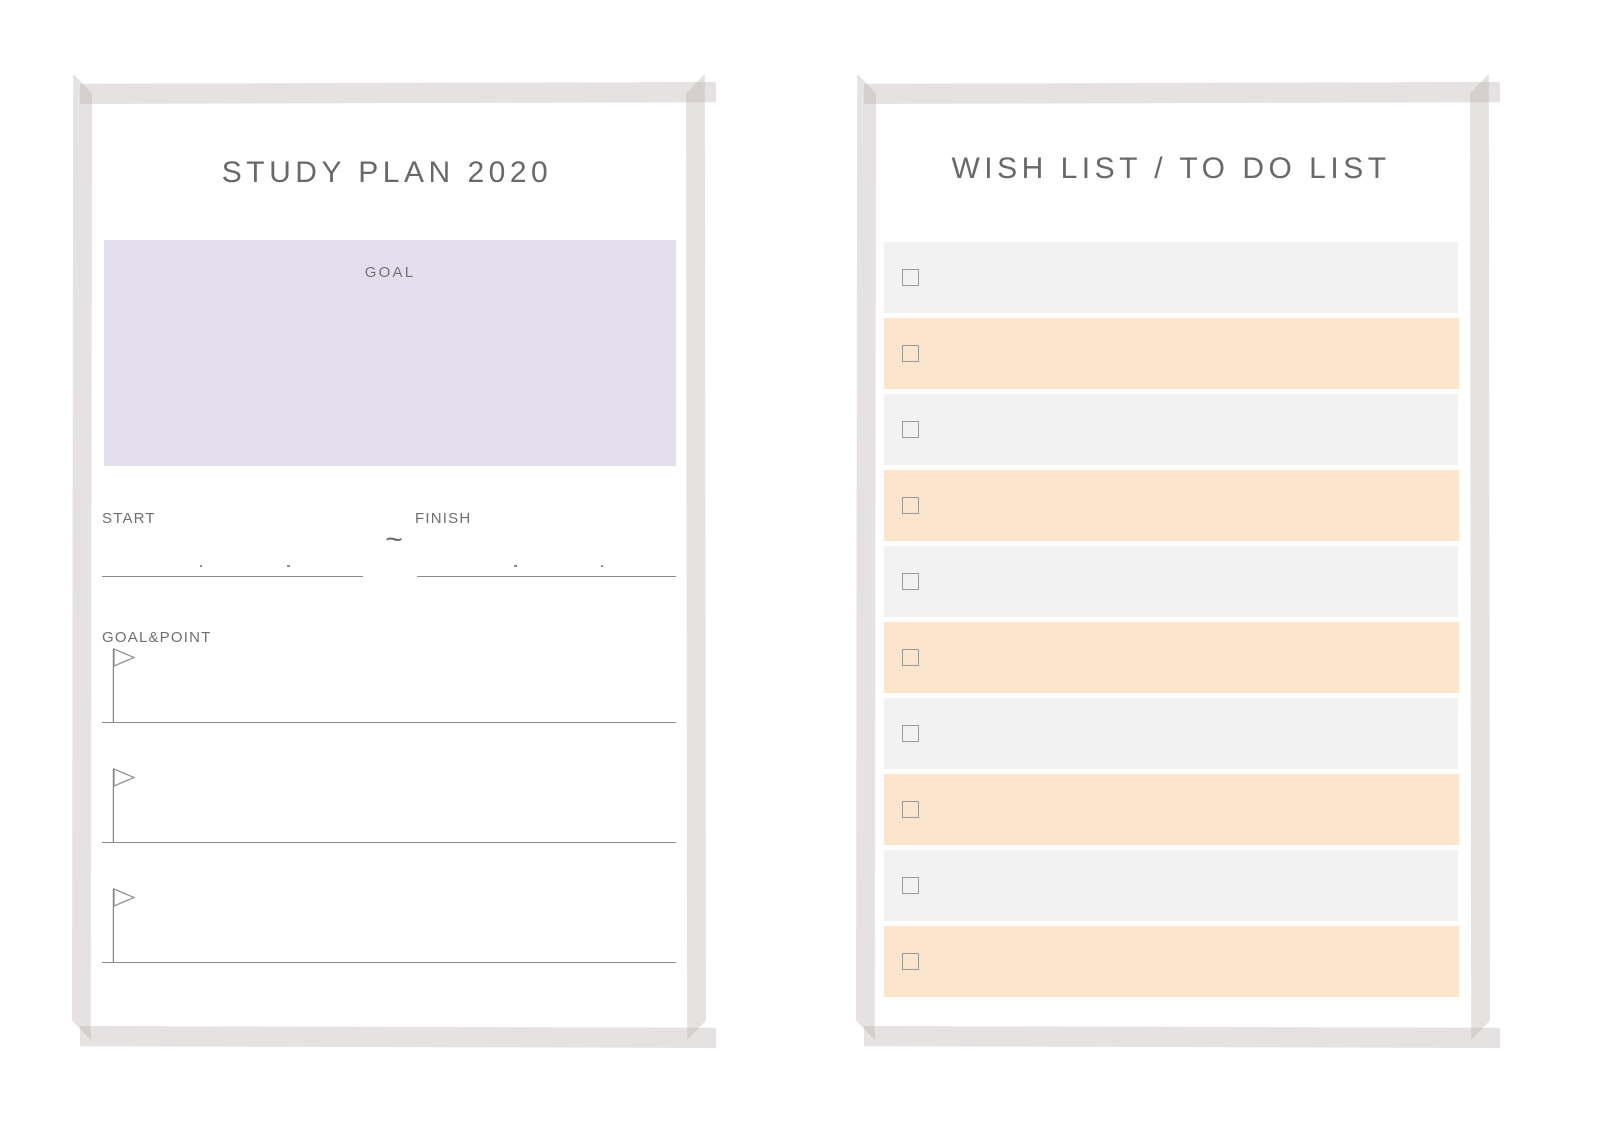 The image size is (1600, 1139). Describe the element at coordinates (129, 518) in the screenshot. I see `start-label: START` at that location.